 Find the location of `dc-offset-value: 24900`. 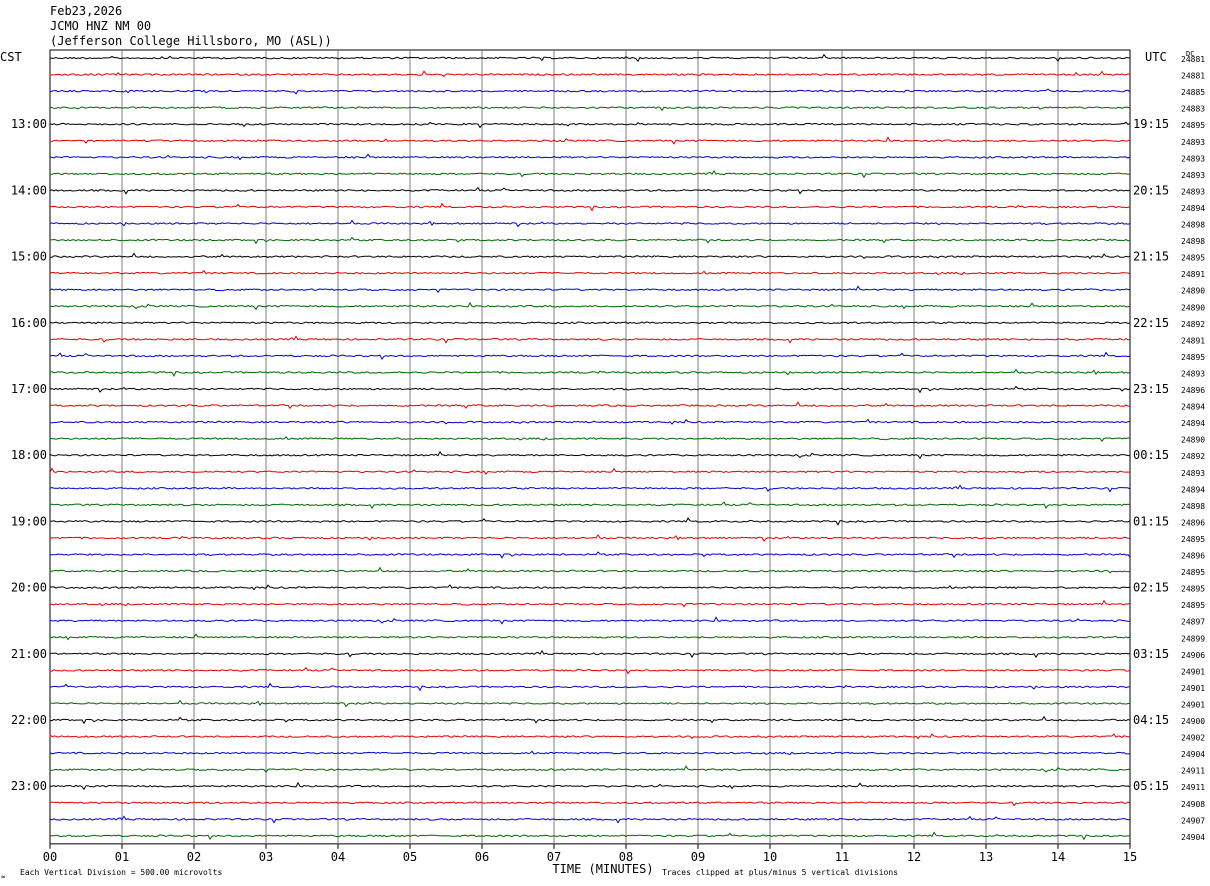

dc-offset-value: 24900 is located at coordinates (1193, 721).